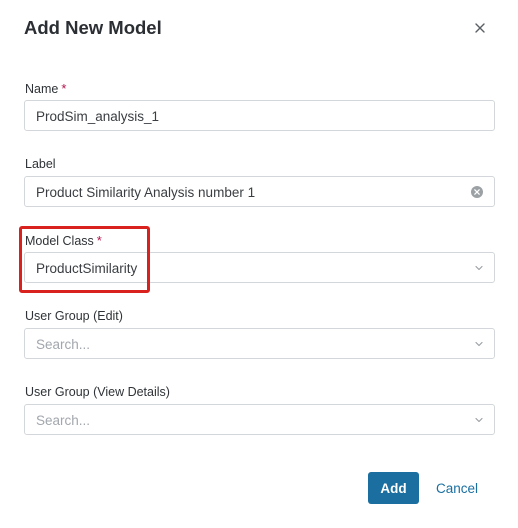 The width and height of the screenshot is (518, 528). What do you see at coordinates (259, 267) in the screenshot?
I see `model-class-select: ProductSimilarity` at bounding box center [259, 267].